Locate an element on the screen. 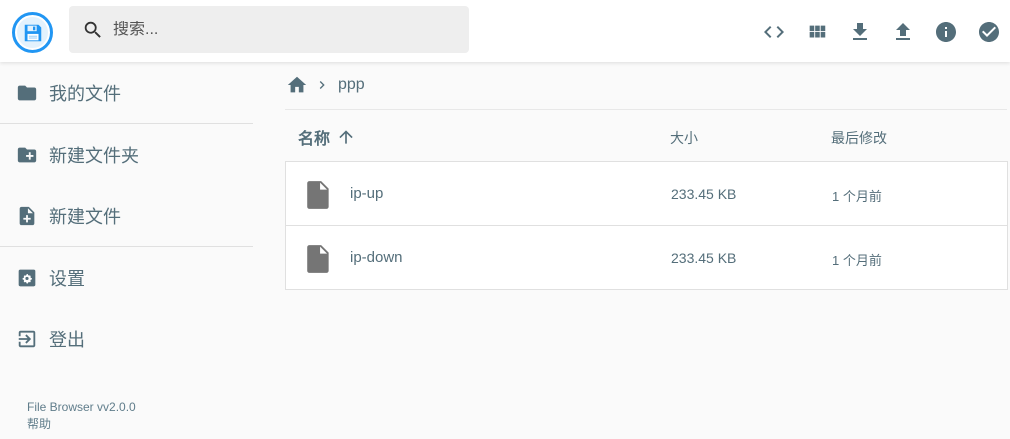 The width and height of the screenshot is (1010, 439). file-name: ip-down is located at coordinates (376, 257).